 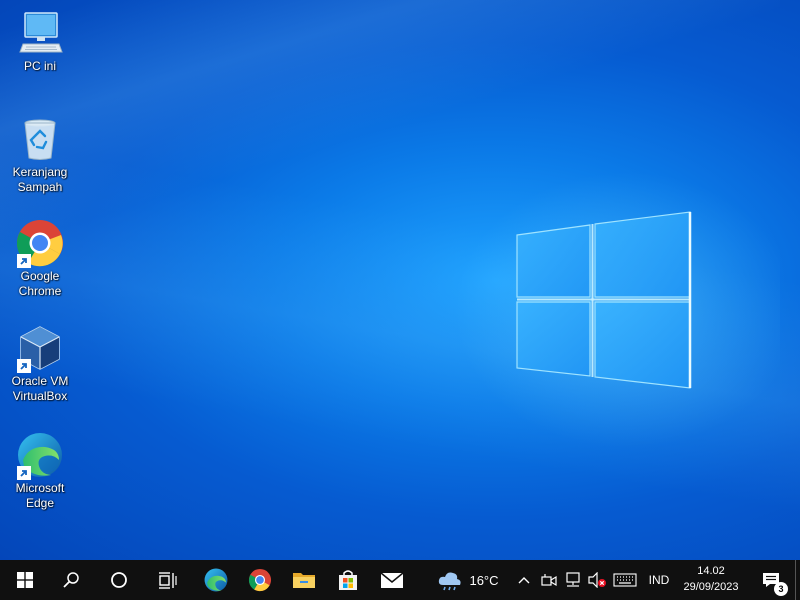 I want to click on desktop-icon-label: Keranjang Sampah, so click(x=40, y=179).